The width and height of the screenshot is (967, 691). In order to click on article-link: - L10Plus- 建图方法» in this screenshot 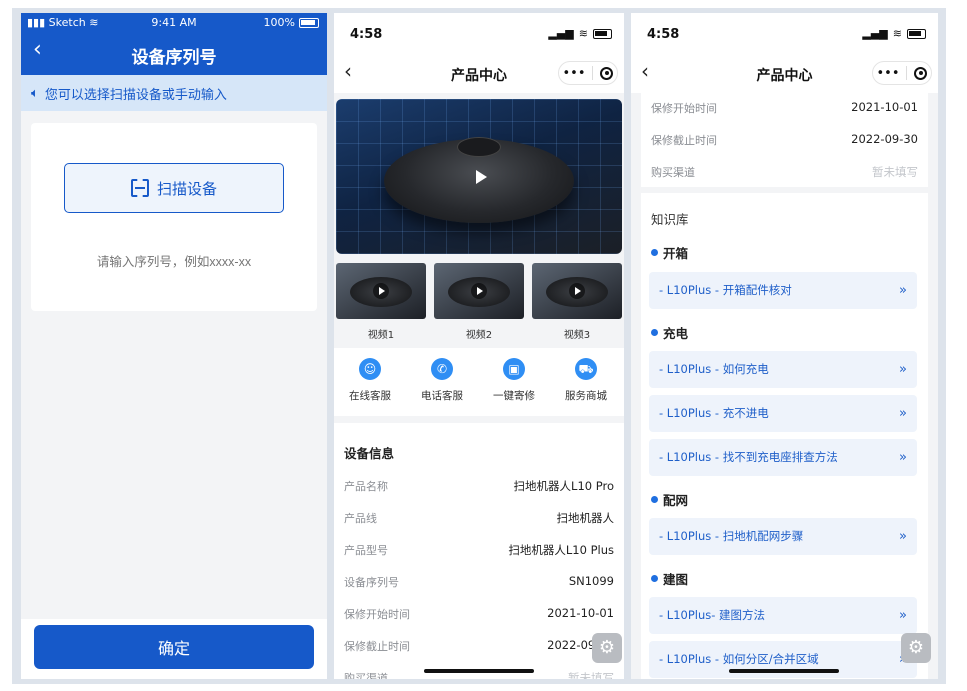, I will do `click(783, 615)`.